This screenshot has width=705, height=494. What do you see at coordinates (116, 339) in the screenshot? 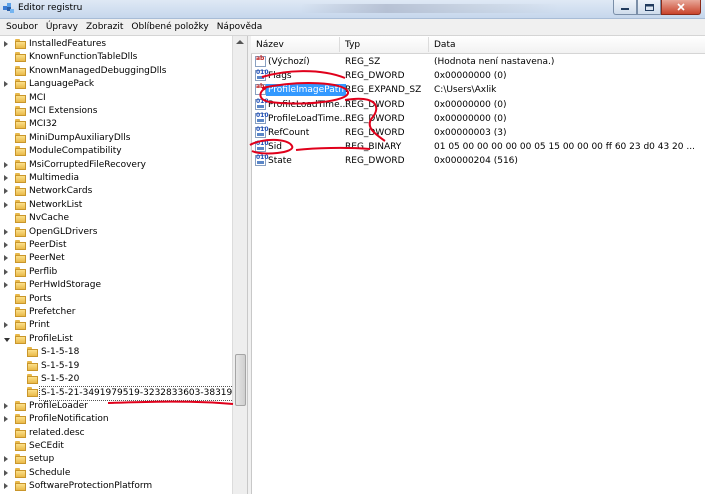
I see `tree-item: ProfileList` at bounding box center [116, 339].